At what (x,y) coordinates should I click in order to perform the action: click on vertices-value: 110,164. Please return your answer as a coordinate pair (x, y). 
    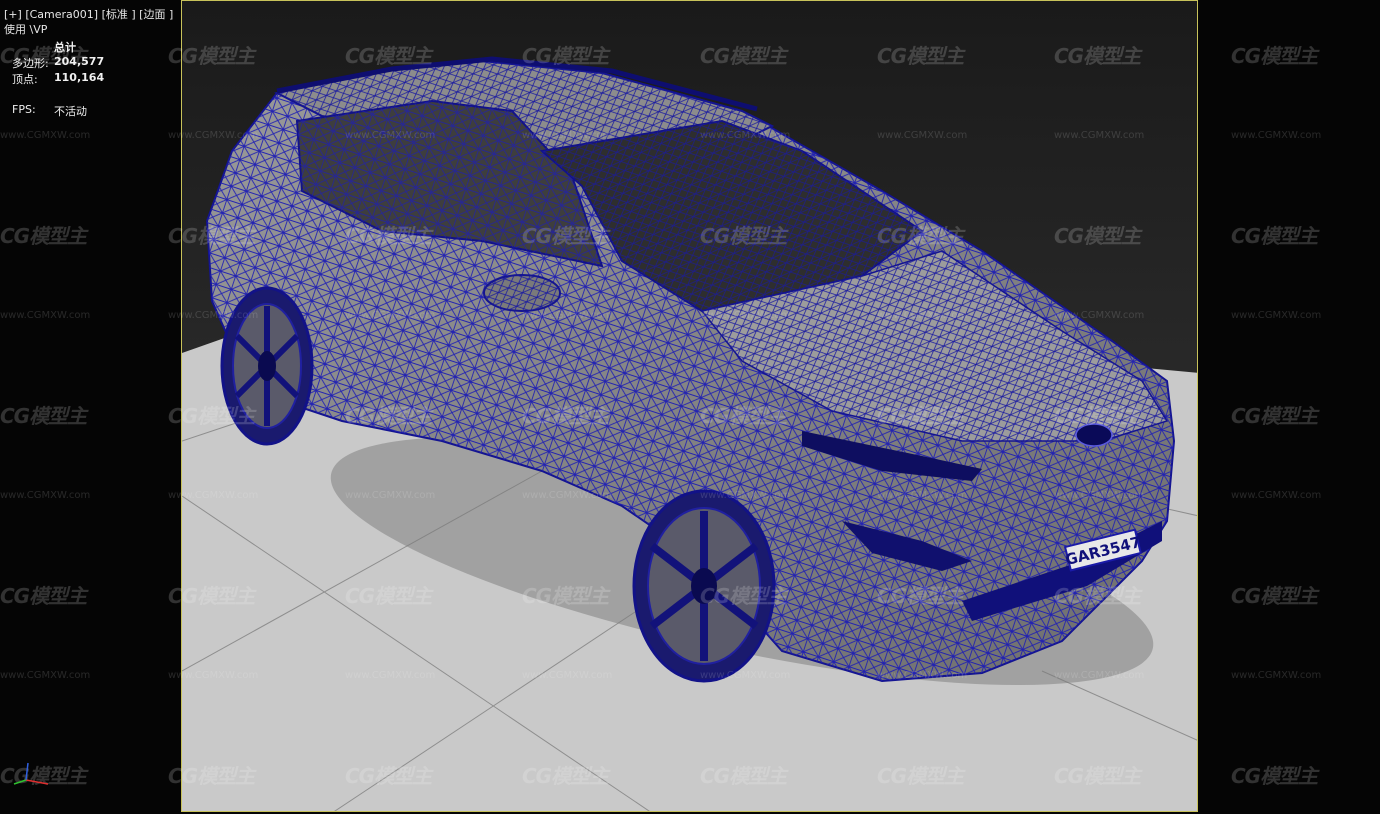
    Looking at the image, I should click on (79, 77).